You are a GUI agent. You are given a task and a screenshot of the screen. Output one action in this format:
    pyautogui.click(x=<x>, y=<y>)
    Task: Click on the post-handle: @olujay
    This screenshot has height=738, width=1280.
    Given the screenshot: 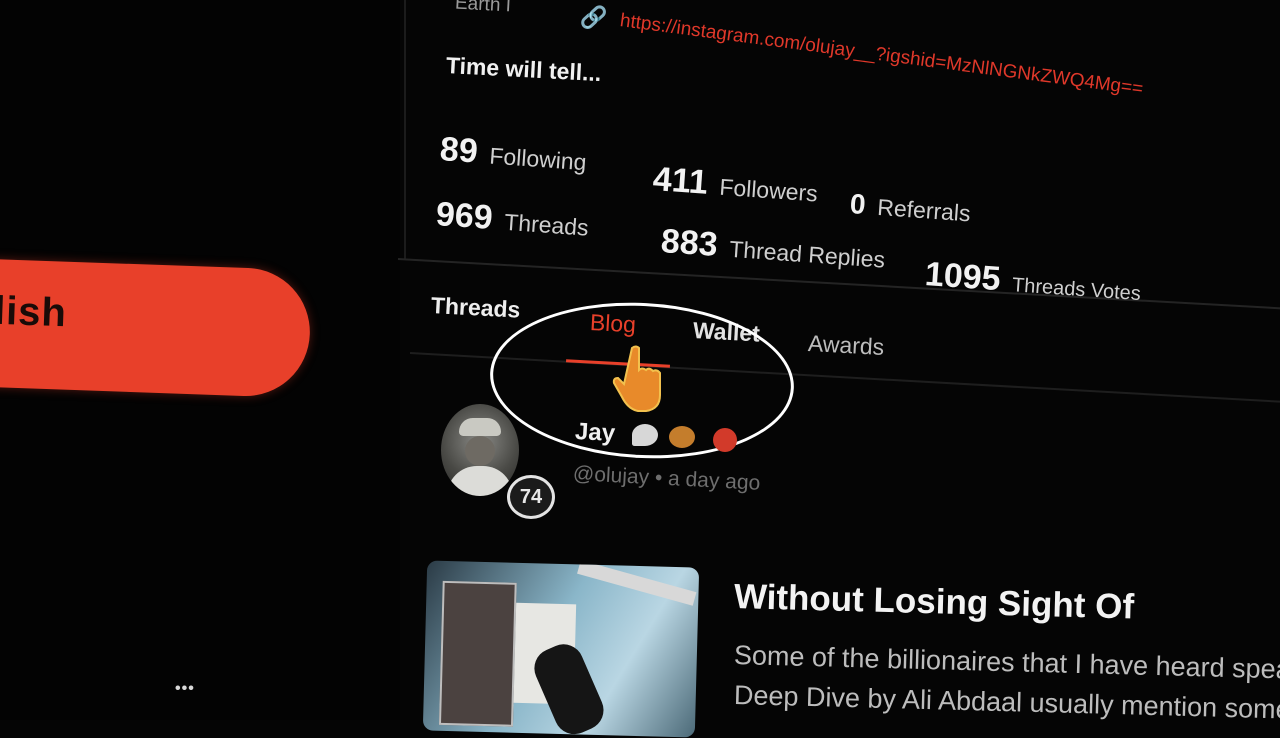 What is the action you would take?
    pyautogui.click(x=610, y=475)
    